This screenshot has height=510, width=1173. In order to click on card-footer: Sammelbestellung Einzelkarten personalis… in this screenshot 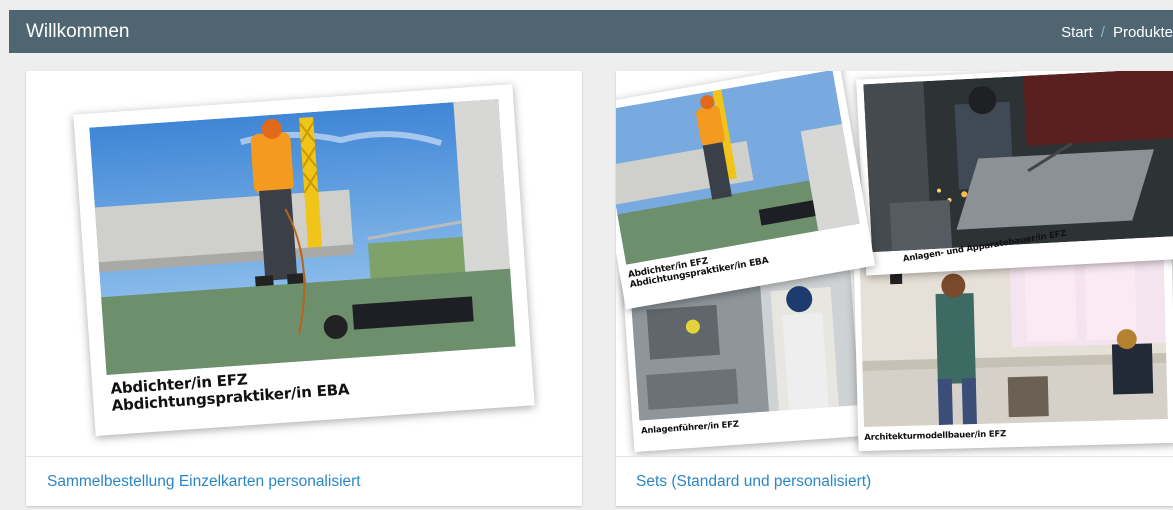, I will do `click(304, 481)`.